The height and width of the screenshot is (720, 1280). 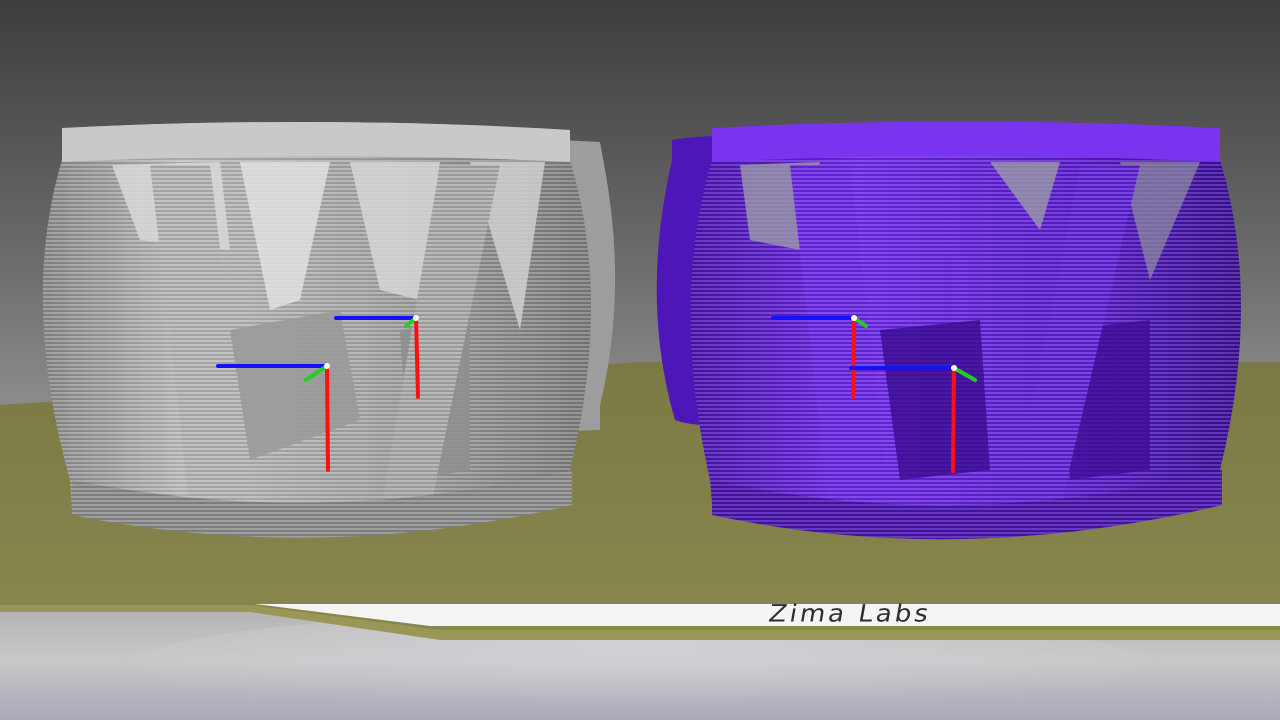 I want to click on plate-label-text: Zima Labs, so click(x=850, y=614).